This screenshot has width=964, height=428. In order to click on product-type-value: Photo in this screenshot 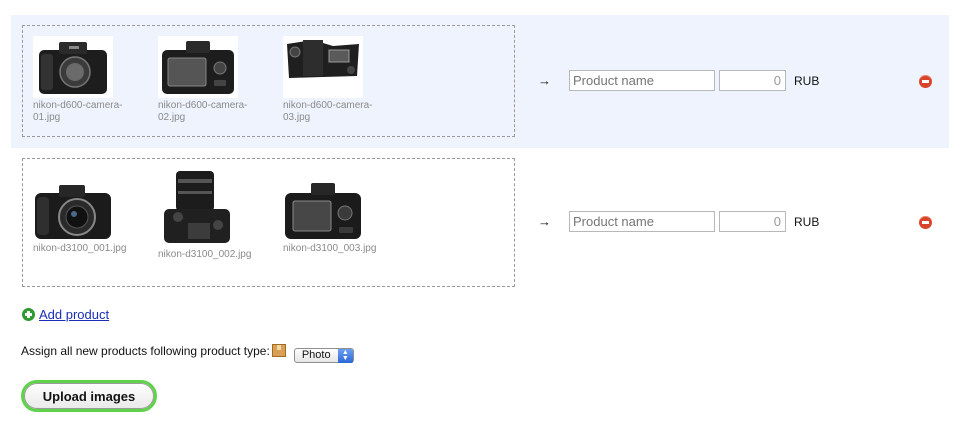, I will do `click(316, 355)`.